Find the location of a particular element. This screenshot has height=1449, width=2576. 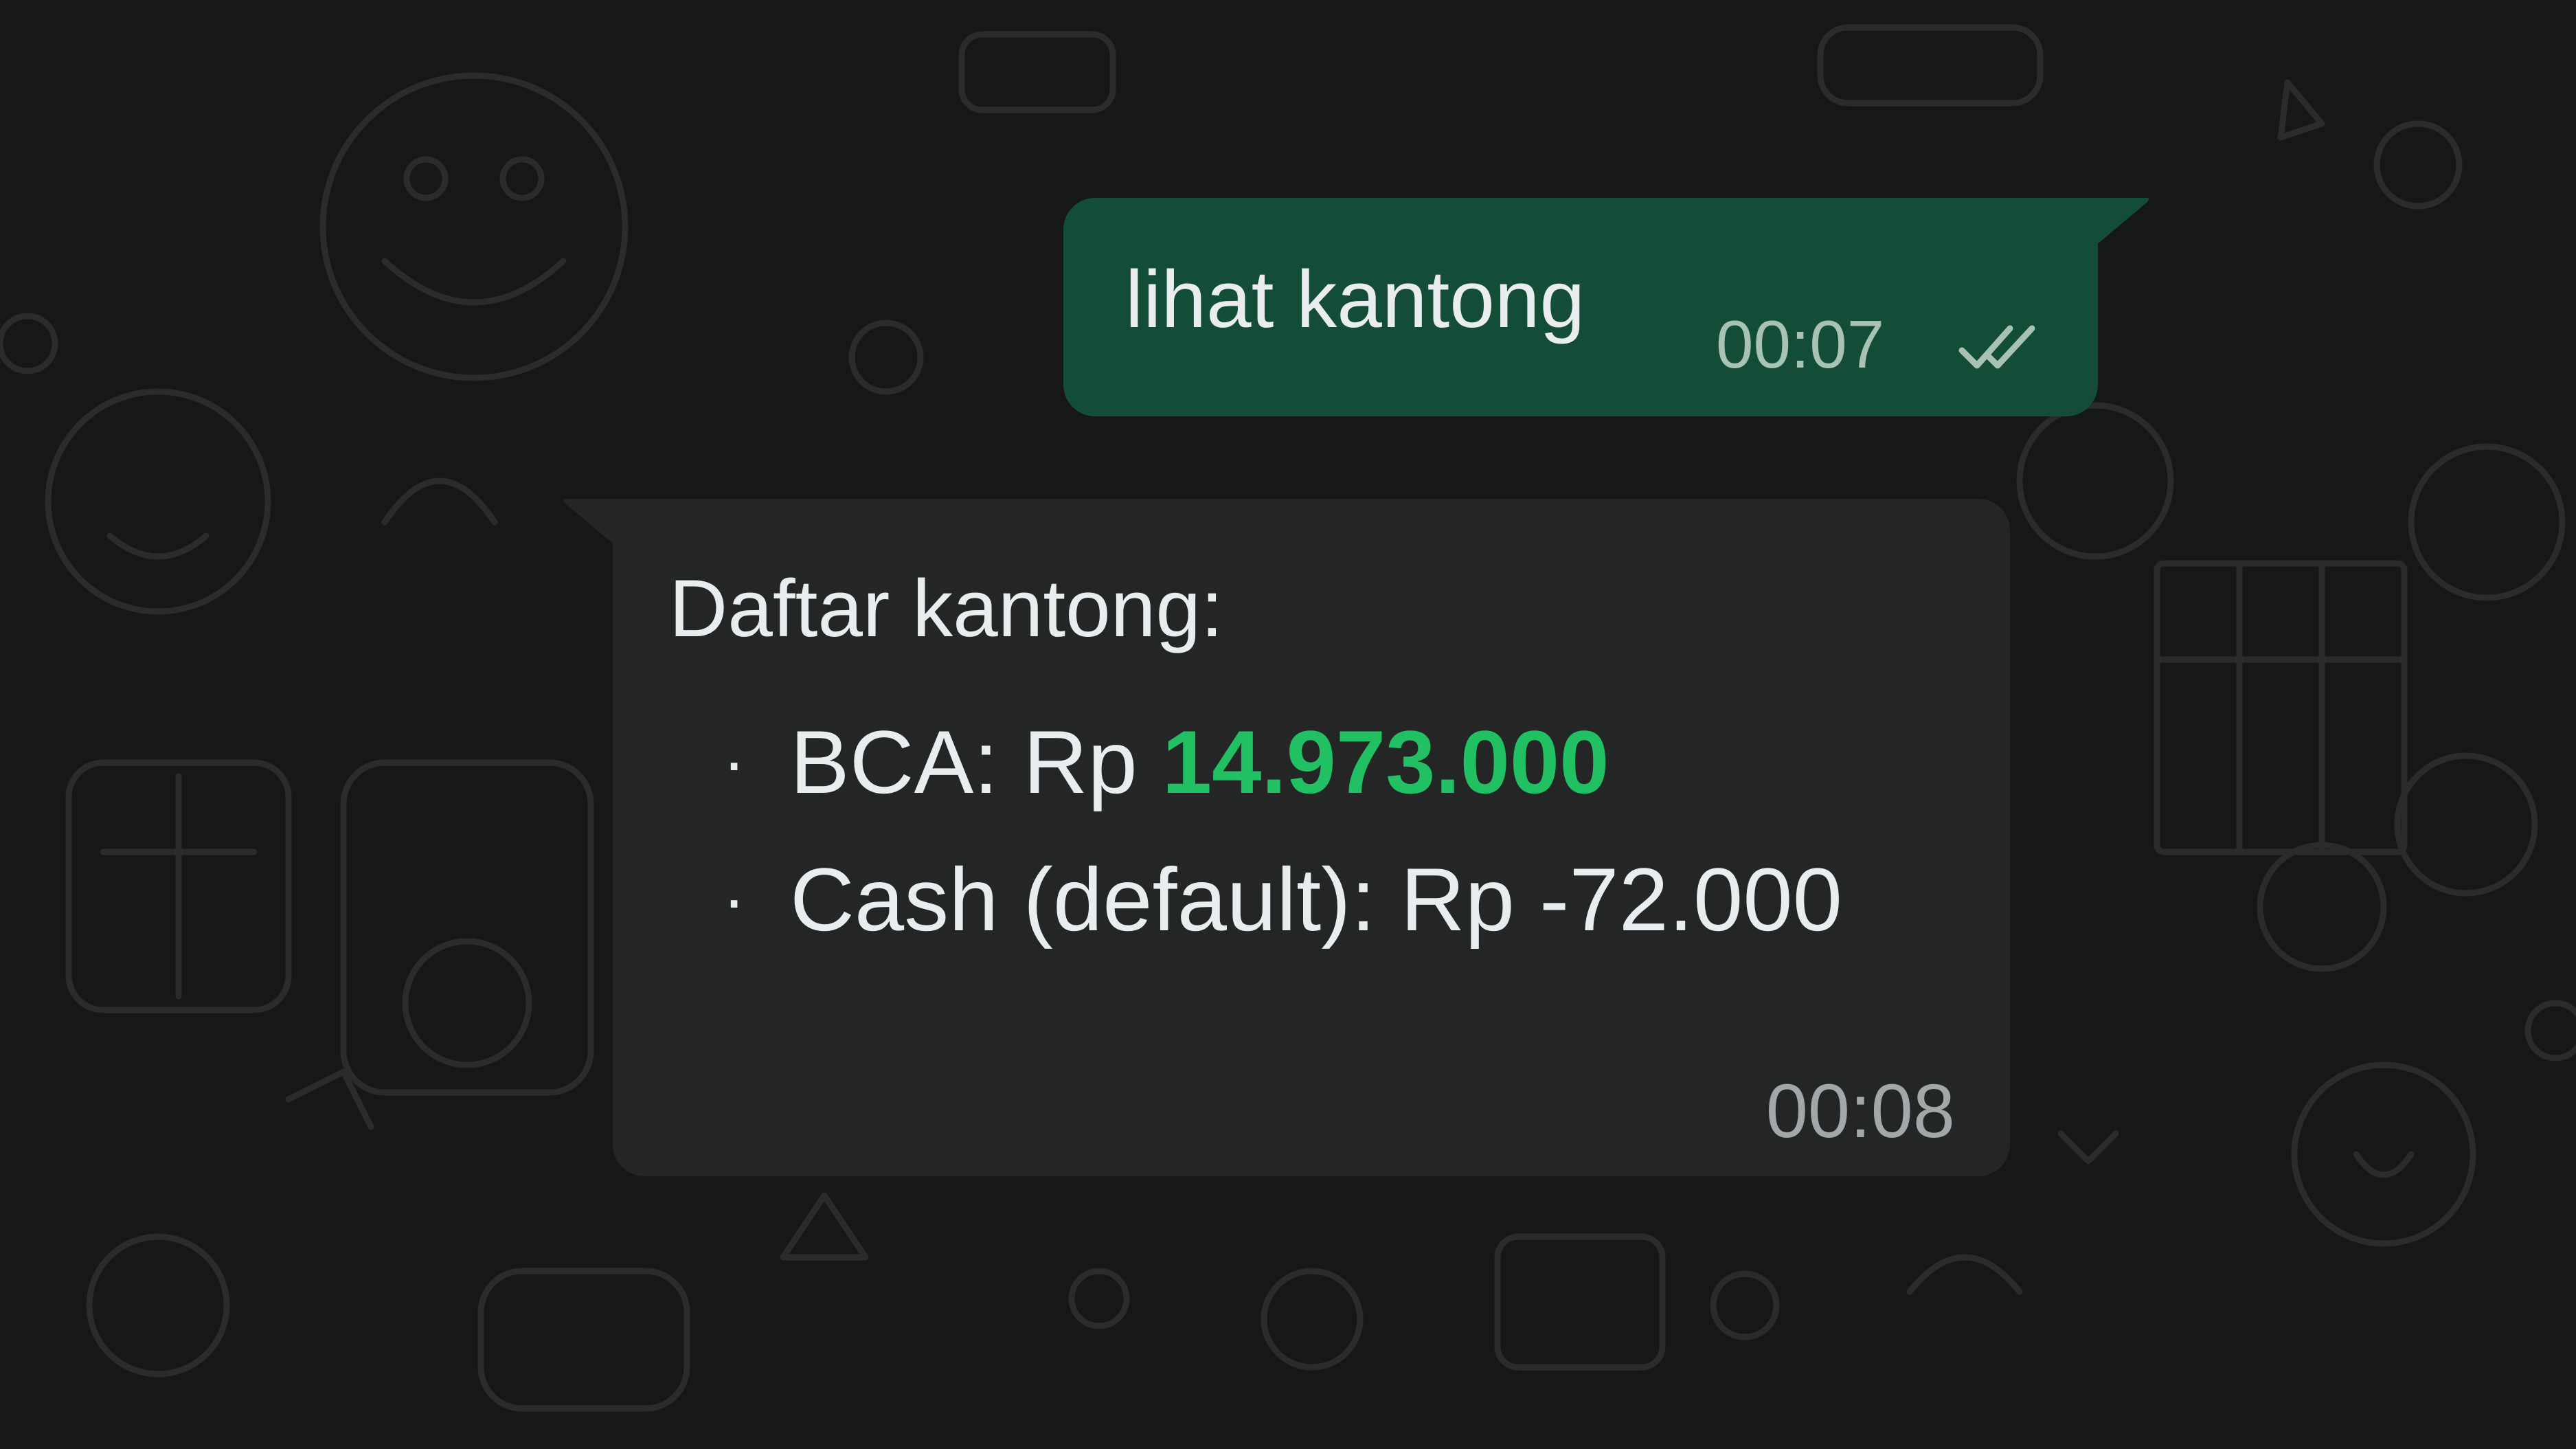

wallet-list-title: Daftar kantong: is located at coordinates (946, 608).